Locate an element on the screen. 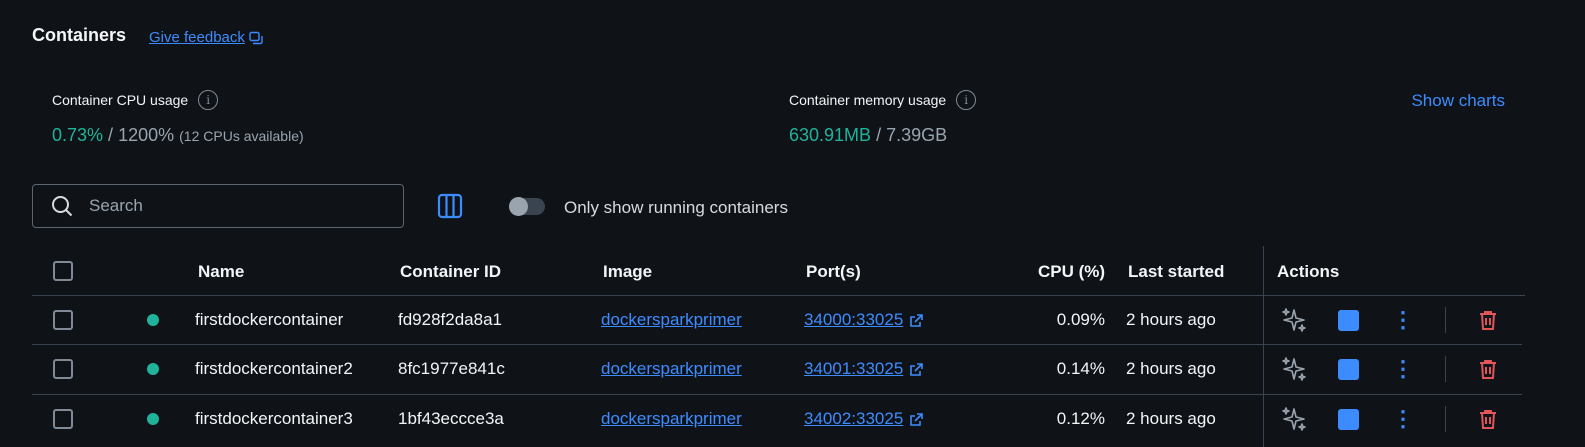  column-header-name: Name is located at coordinates (221, 272).